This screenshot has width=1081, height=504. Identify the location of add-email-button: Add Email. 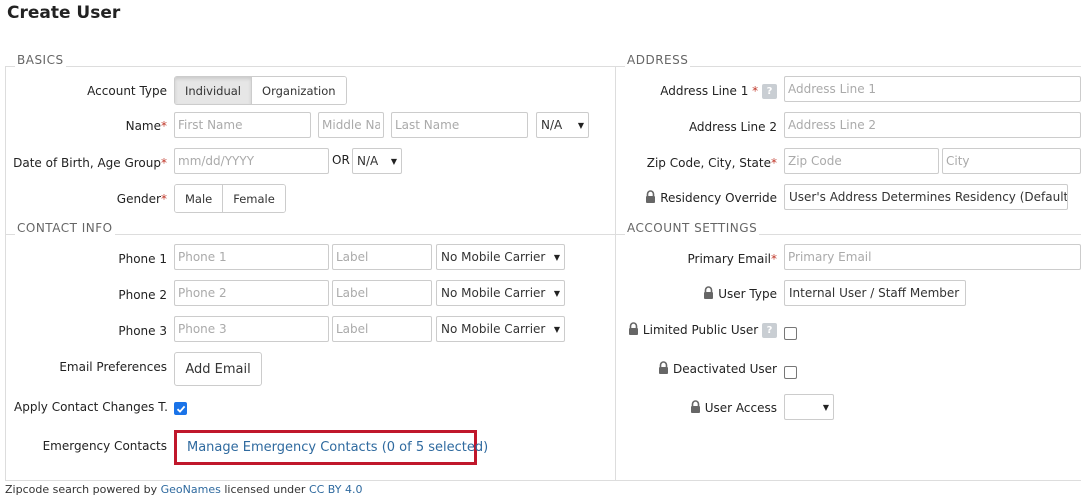
(218, 369).